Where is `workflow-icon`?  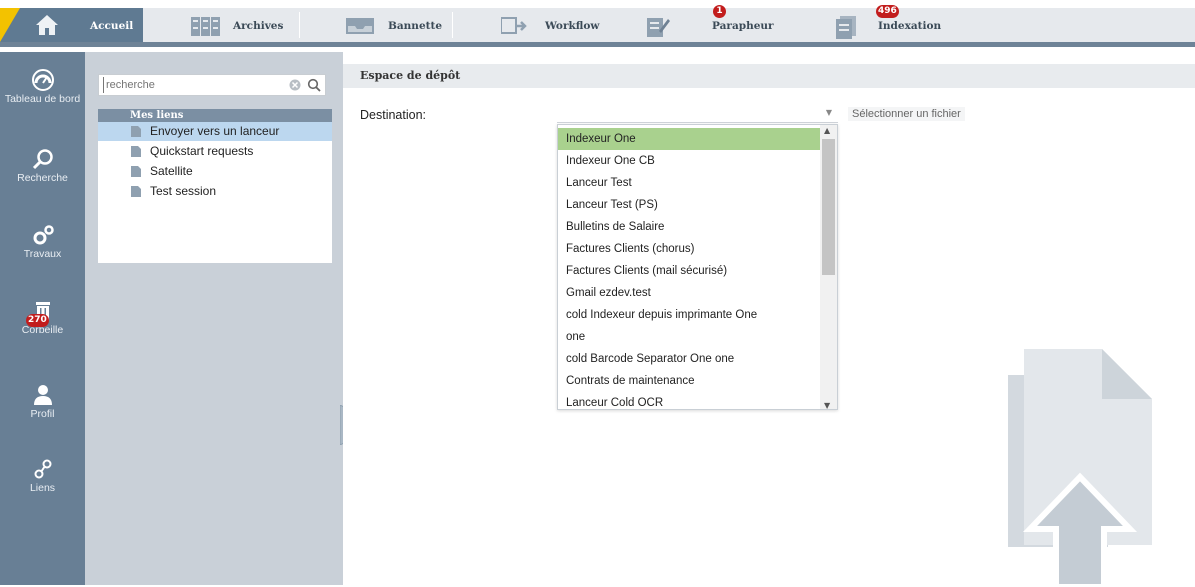
workflow-icon is located at coordinates (514, 25).